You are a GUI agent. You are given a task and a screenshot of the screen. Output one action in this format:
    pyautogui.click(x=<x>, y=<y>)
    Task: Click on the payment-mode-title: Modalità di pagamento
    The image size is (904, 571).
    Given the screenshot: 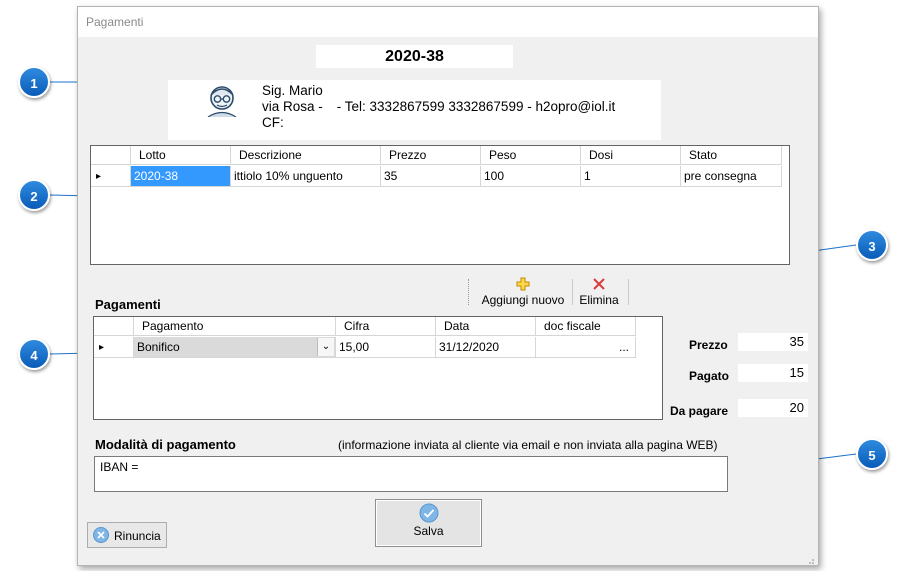 What is the action you would take?
    pyautogui.click(x=165, y=444)
    